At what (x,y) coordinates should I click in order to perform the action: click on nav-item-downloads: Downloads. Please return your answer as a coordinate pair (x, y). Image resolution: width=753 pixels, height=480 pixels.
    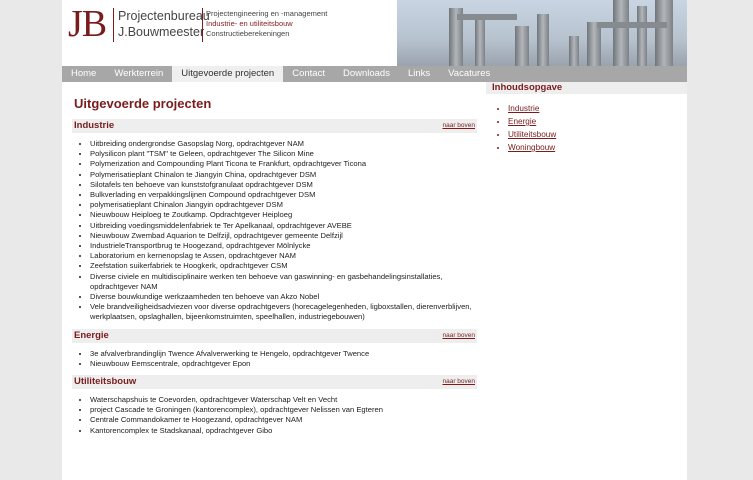
    Looking at the image, I should click on (366, 74).